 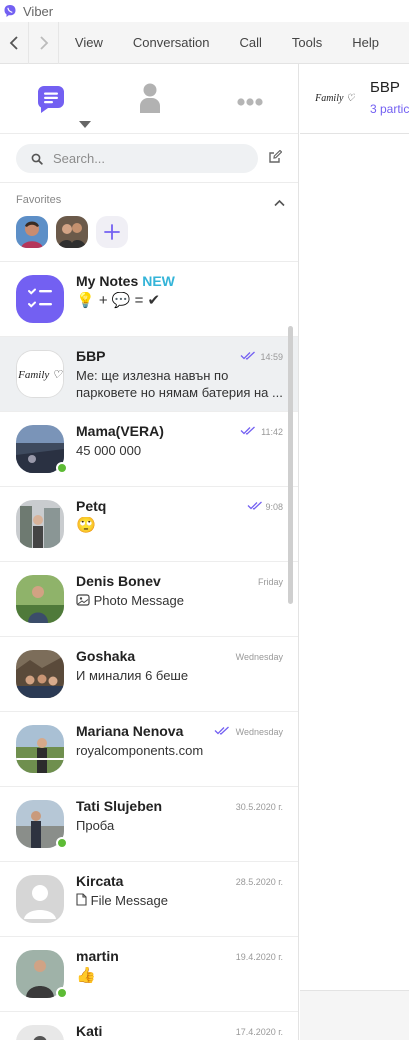 I want to click on chat-item-denis-bonev: Denis Bonev Friday Photo Message, so click(x=149, y=599).